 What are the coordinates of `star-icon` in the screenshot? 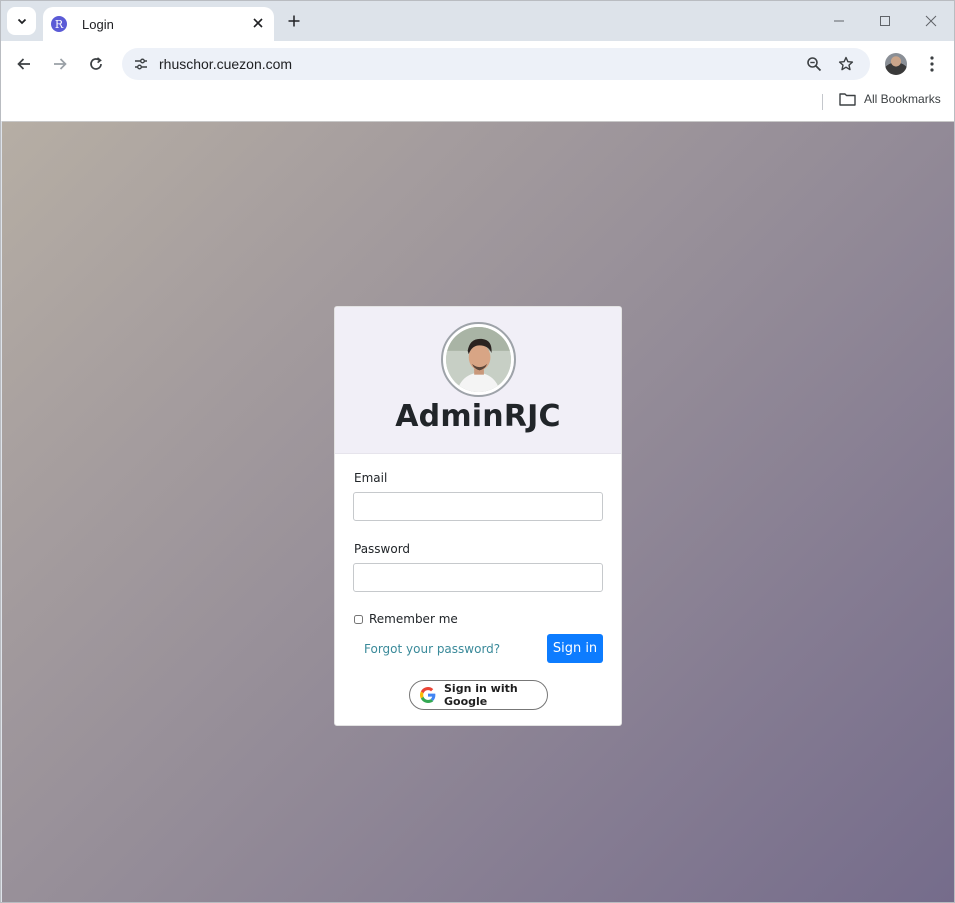 It's located at (846, 63).